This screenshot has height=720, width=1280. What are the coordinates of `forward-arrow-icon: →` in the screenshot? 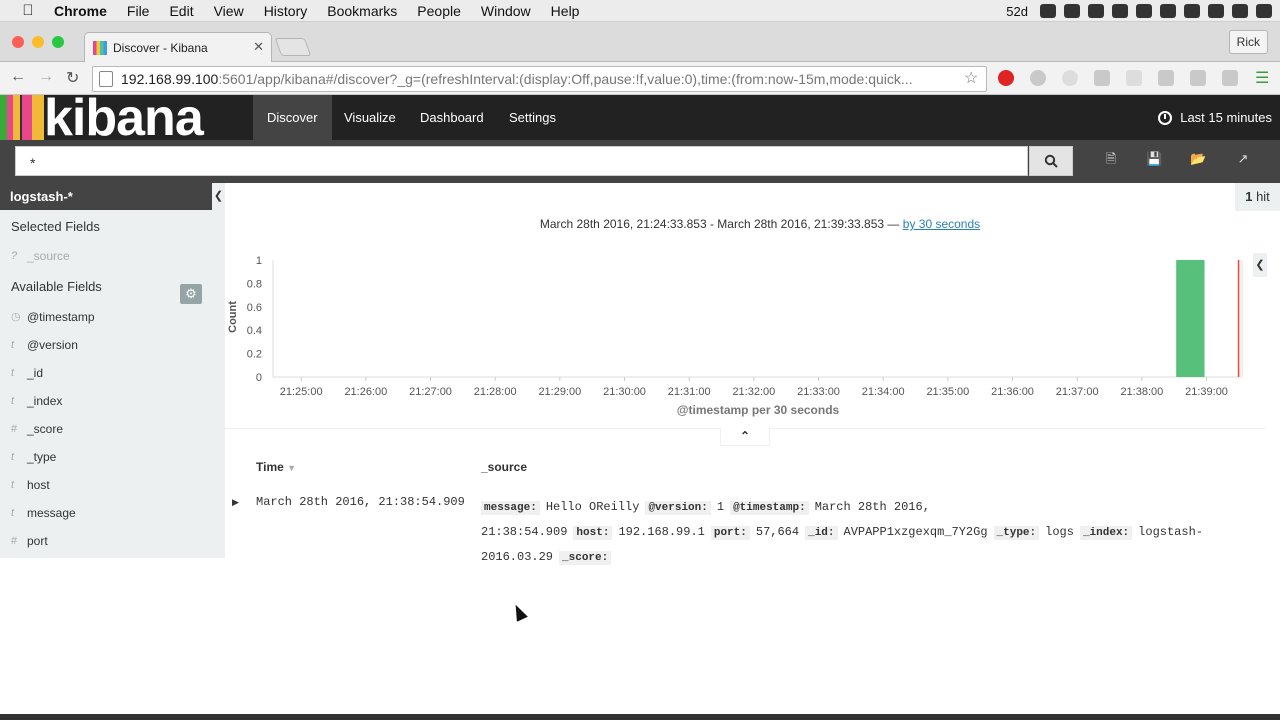 It's located at (46, 77).